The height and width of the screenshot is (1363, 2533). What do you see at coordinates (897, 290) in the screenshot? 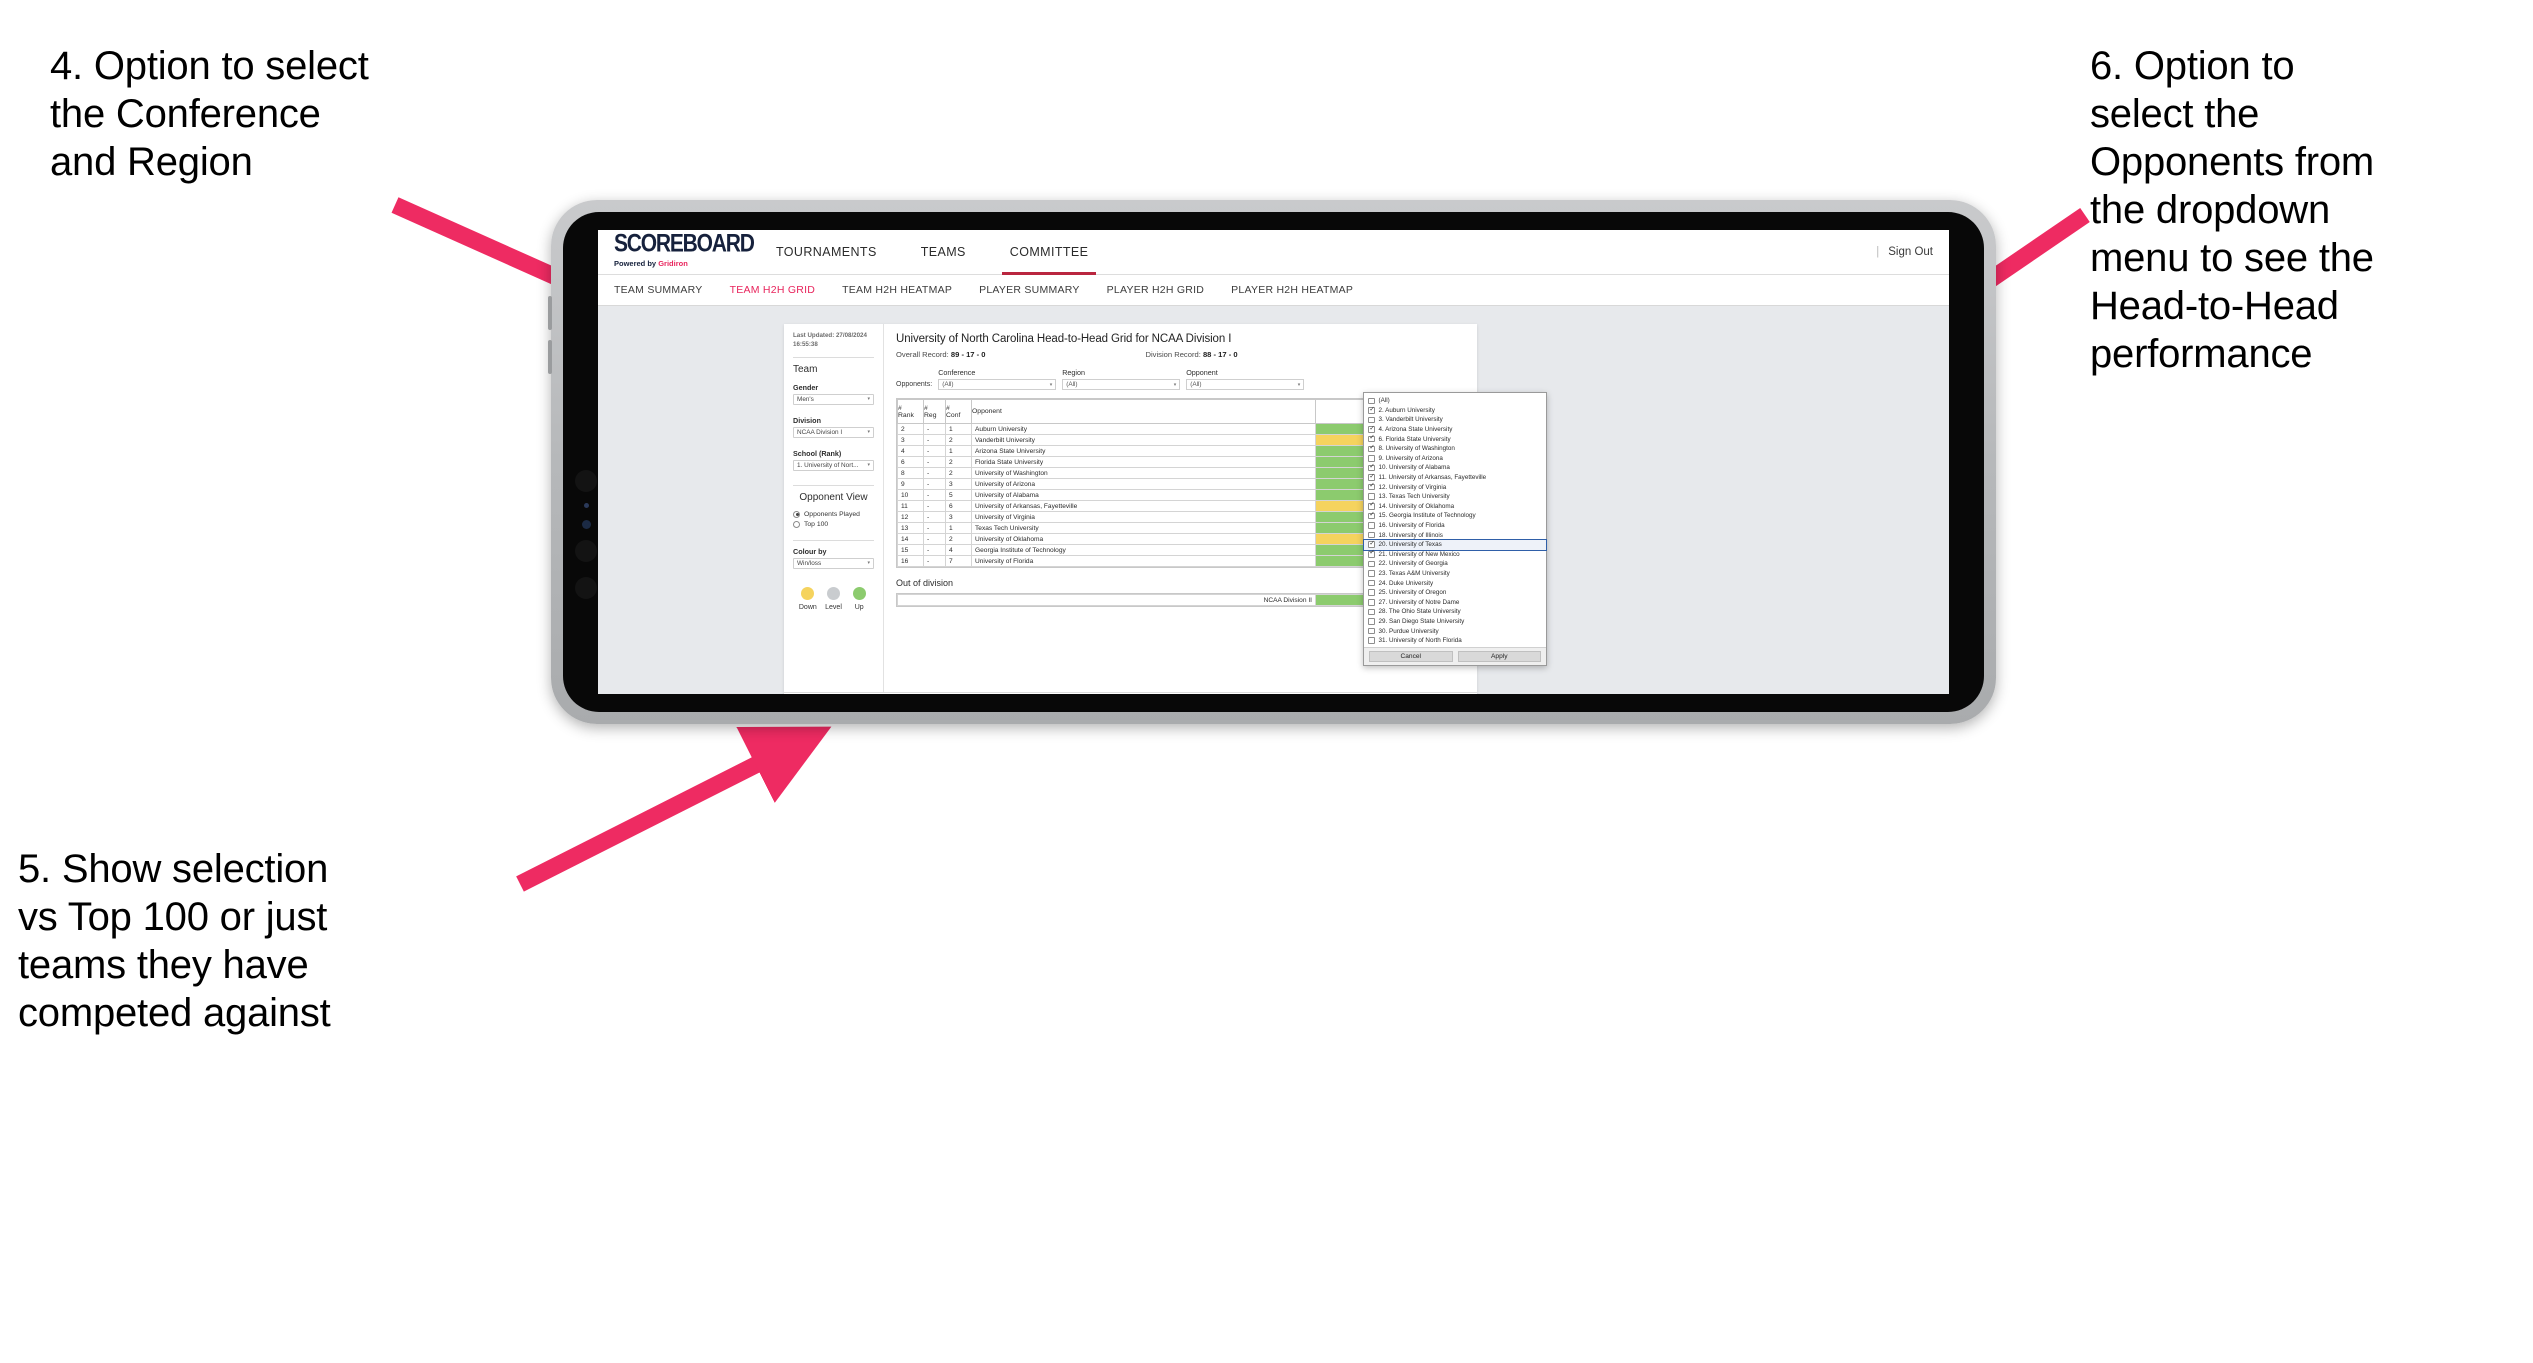
I see `subtab-team-h2h-heatmap: TEAM H2H HEATMAP` at bounding box center [897, 290].